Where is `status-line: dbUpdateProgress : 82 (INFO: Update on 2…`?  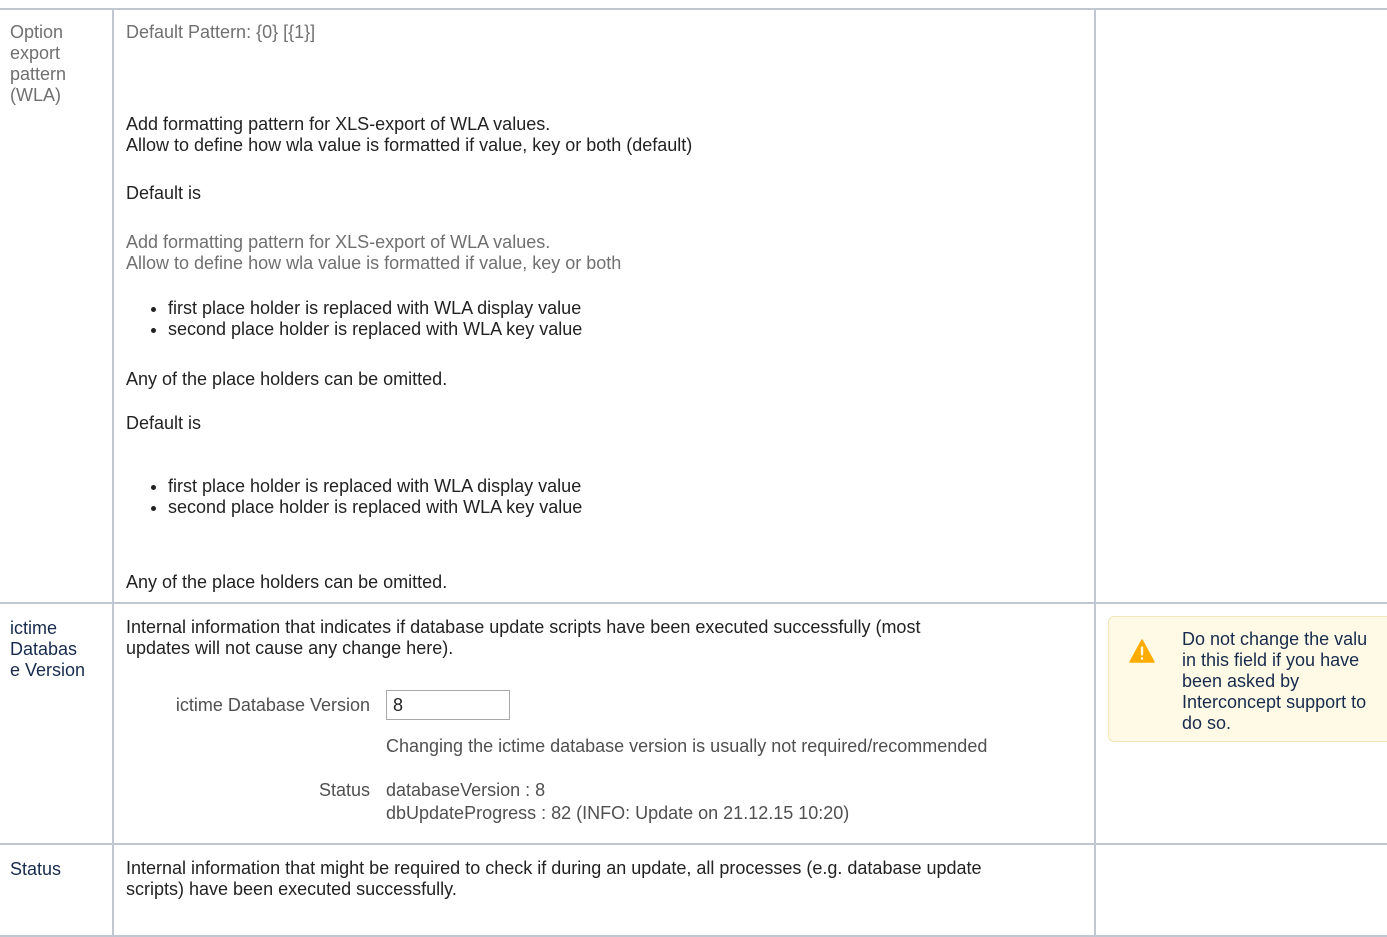
status-line: dbUpdateProgress : 82 (INFO: Update on 2… is located at coordinates (618, 813).